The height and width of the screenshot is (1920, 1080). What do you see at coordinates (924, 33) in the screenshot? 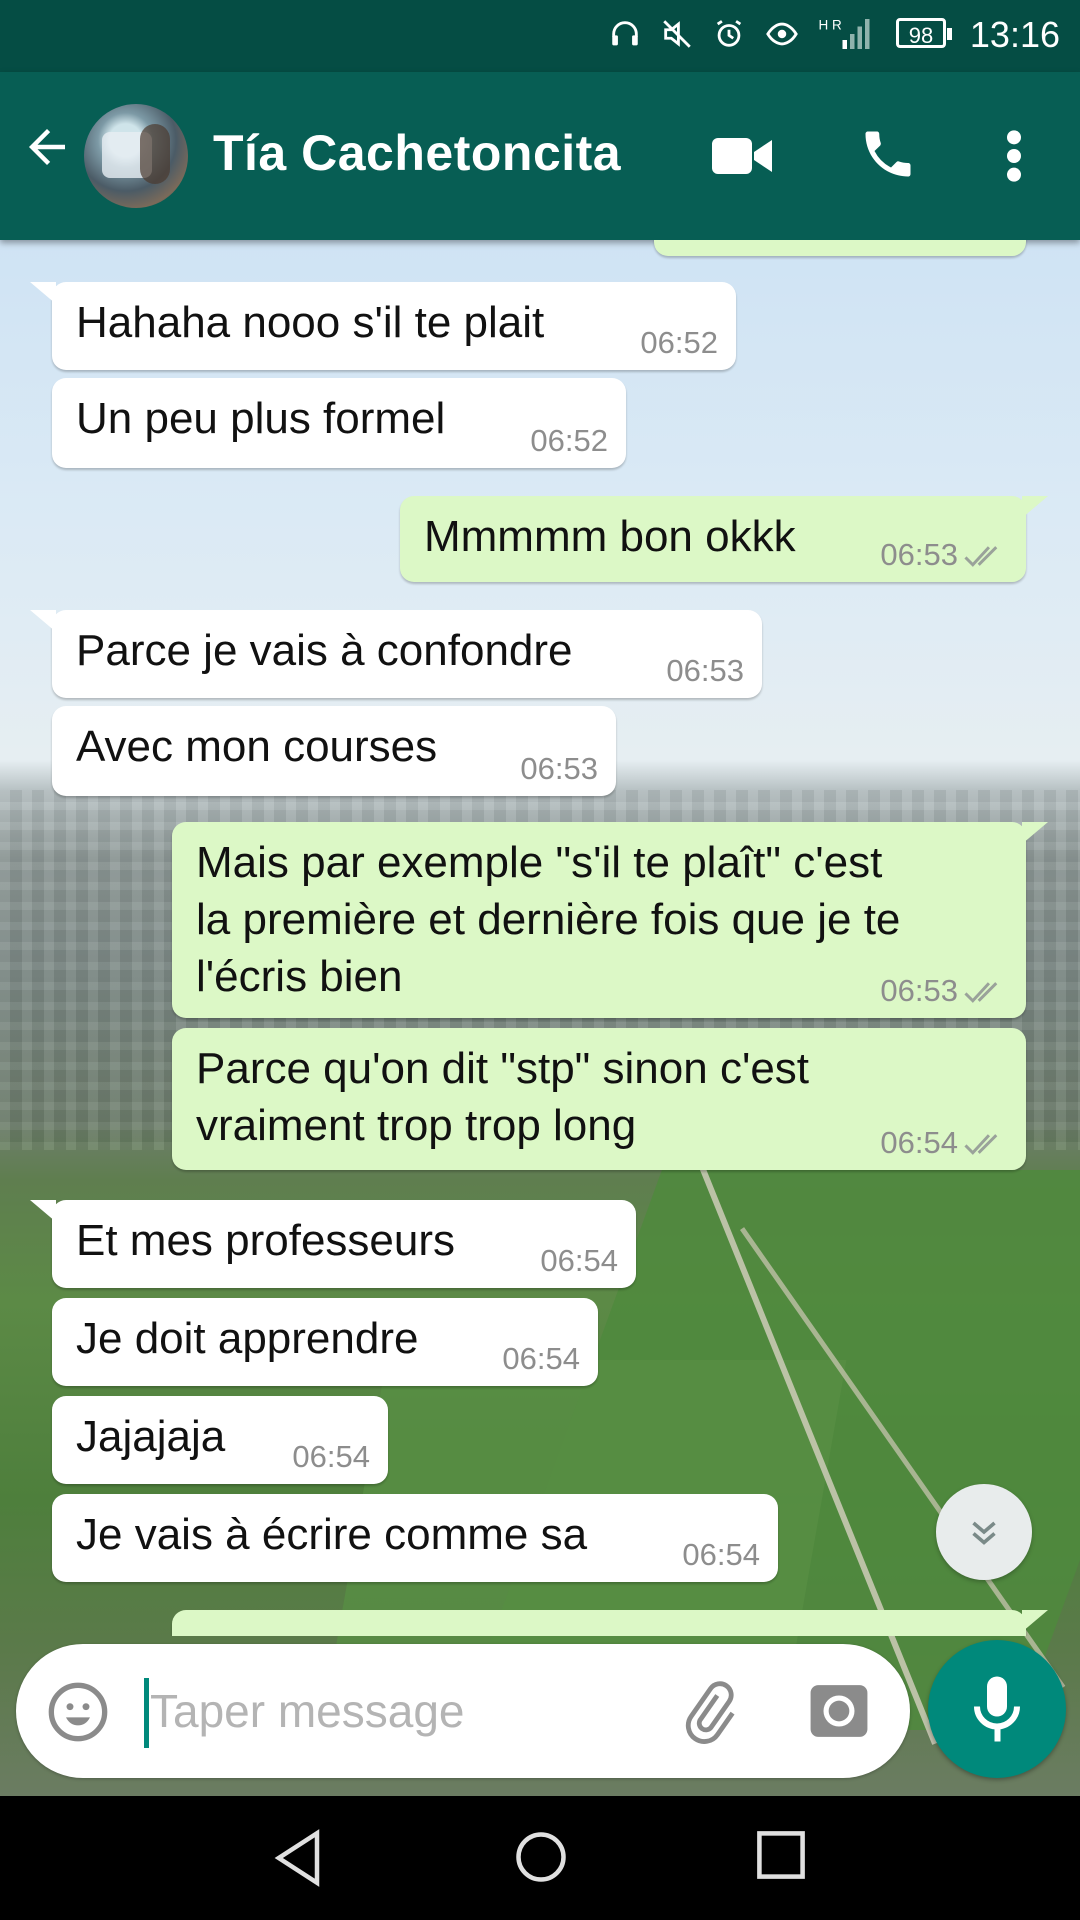
I see `battery-indicator: 98` at bounding box center [924, 33].